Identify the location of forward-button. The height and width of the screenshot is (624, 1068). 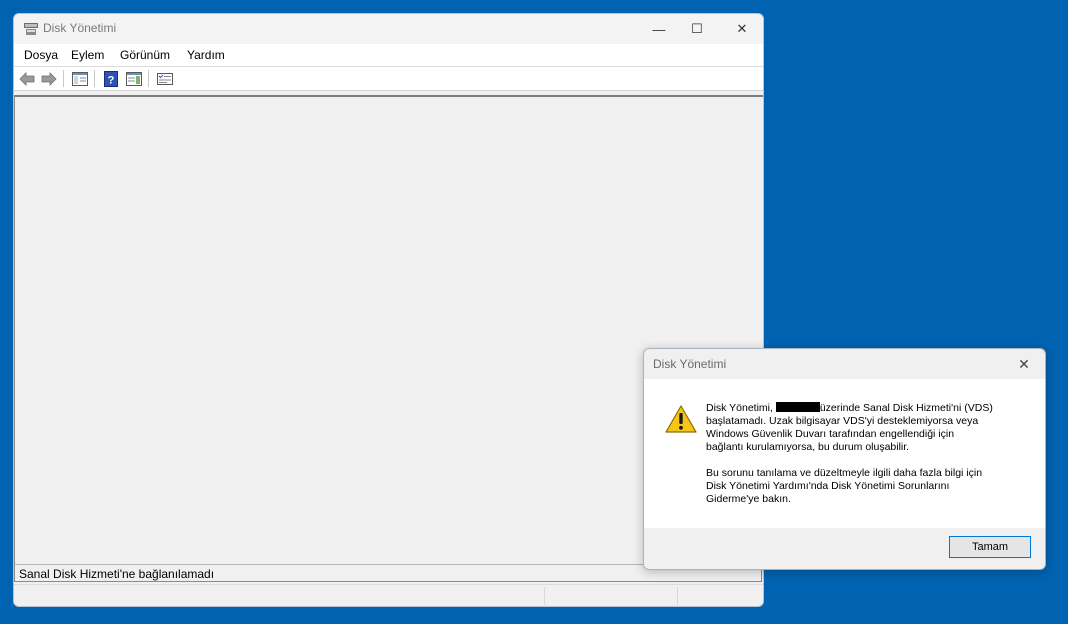
(49, 78).